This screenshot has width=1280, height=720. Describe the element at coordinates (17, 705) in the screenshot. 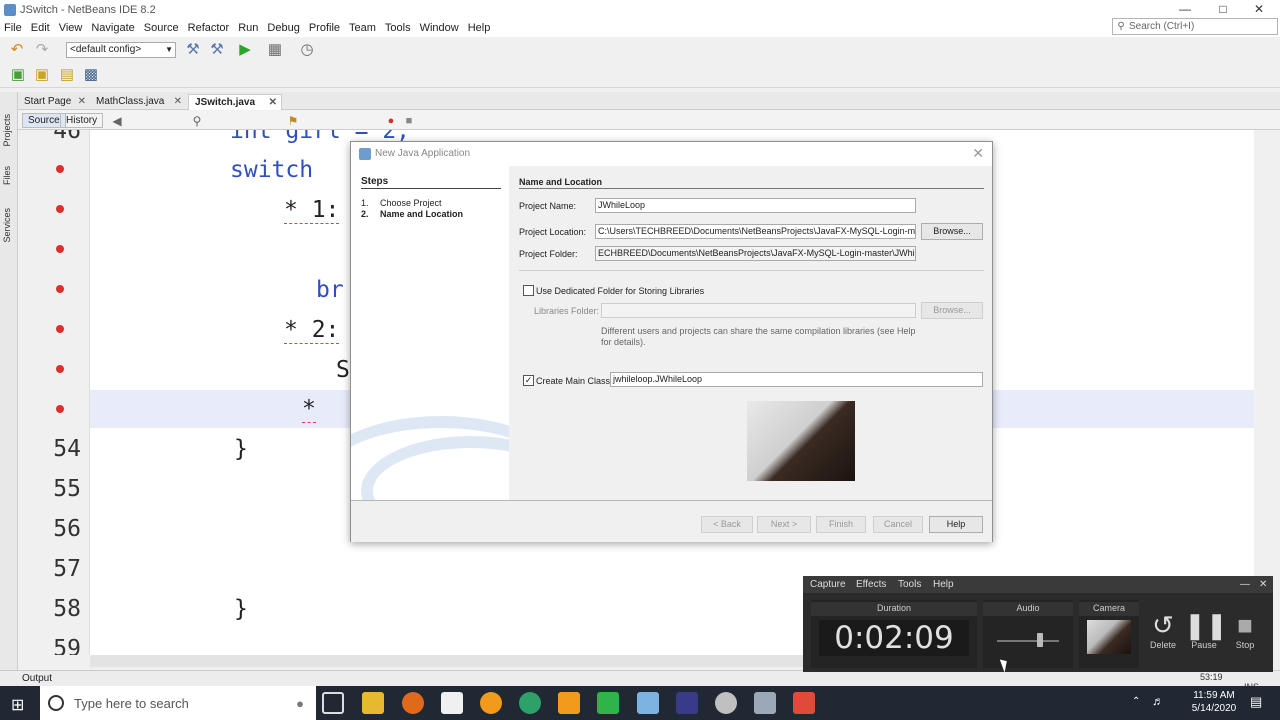

I see `windows-start-icon: ⊞` at that location.